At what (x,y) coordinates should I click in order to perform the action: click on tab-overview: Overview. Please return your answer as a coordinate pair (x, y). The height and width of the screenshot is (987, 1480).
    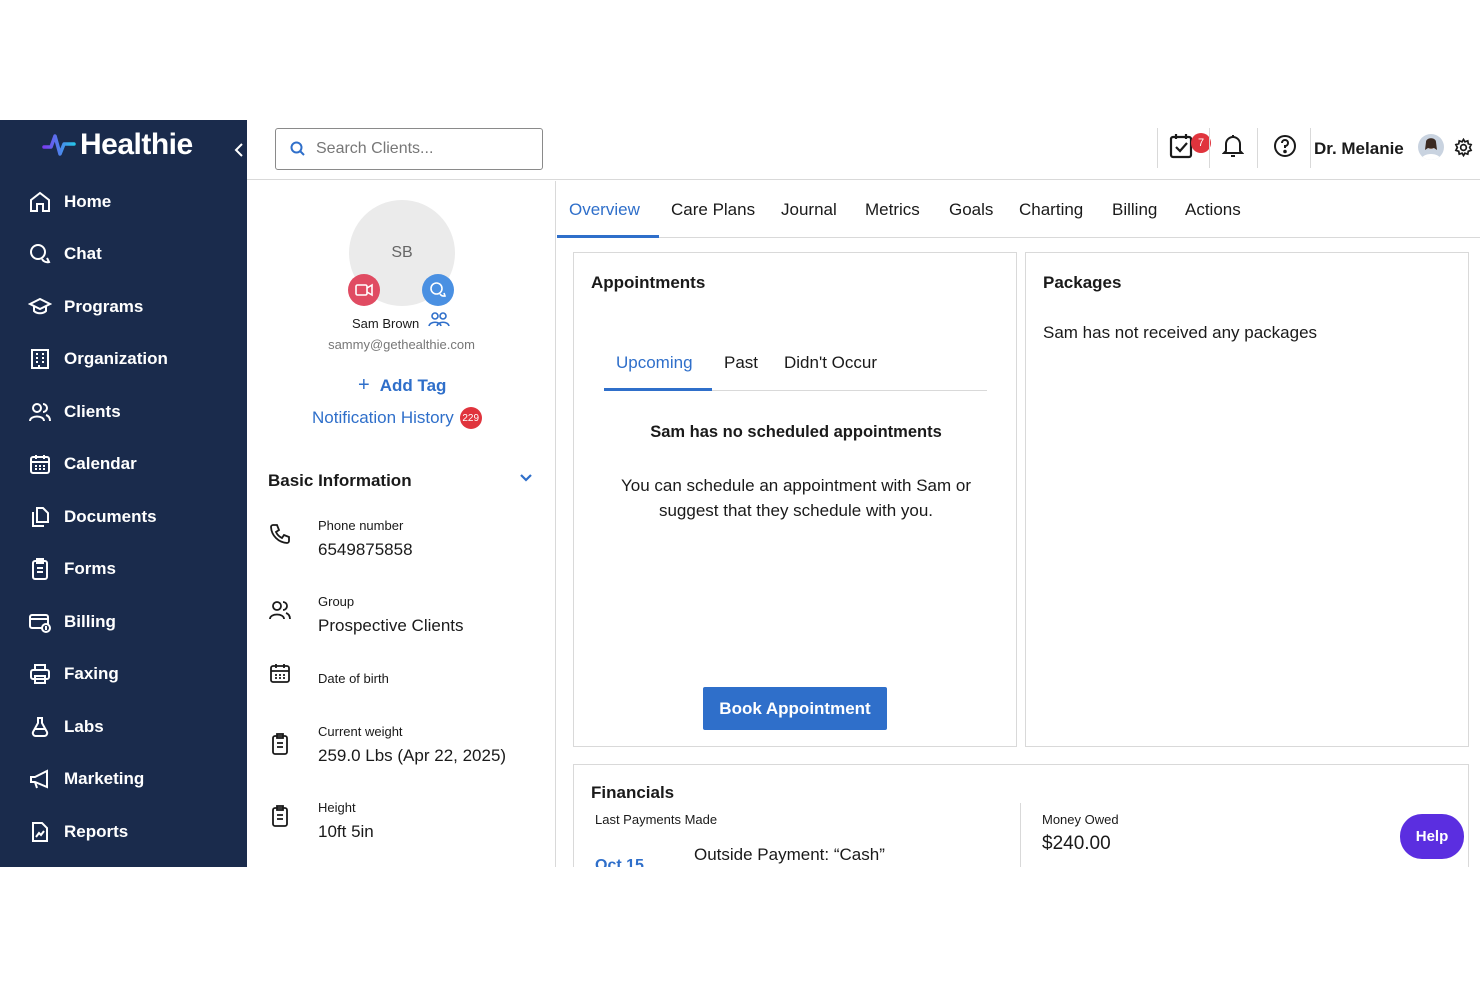
    Looking at the image, I should click on (604, 210).